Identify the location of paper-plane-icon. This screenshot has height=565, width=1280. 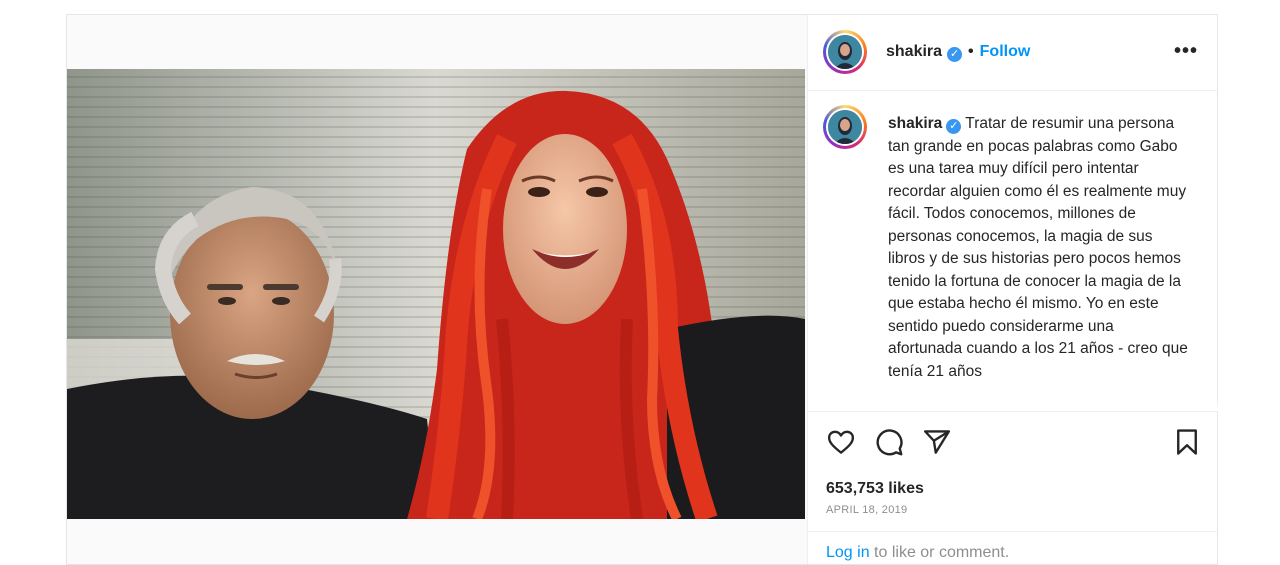
(937, 442).